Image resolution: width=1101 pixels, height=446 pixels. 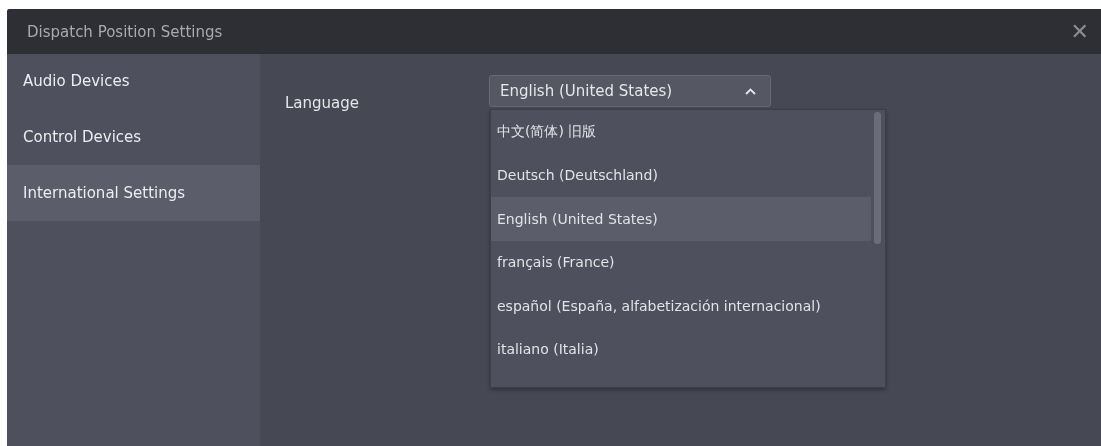 What do you see at coordinates (681, 132) in the screenshot?
I see `language-option: 中文(简体) 旧版` at bounding box center [681, 132].